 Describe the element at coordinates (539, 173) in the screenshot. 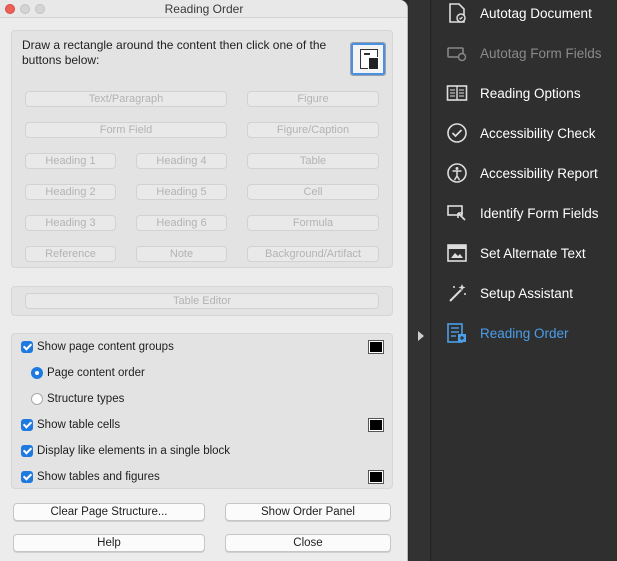

I see `side-item-label: Accessibility Report` at that location.